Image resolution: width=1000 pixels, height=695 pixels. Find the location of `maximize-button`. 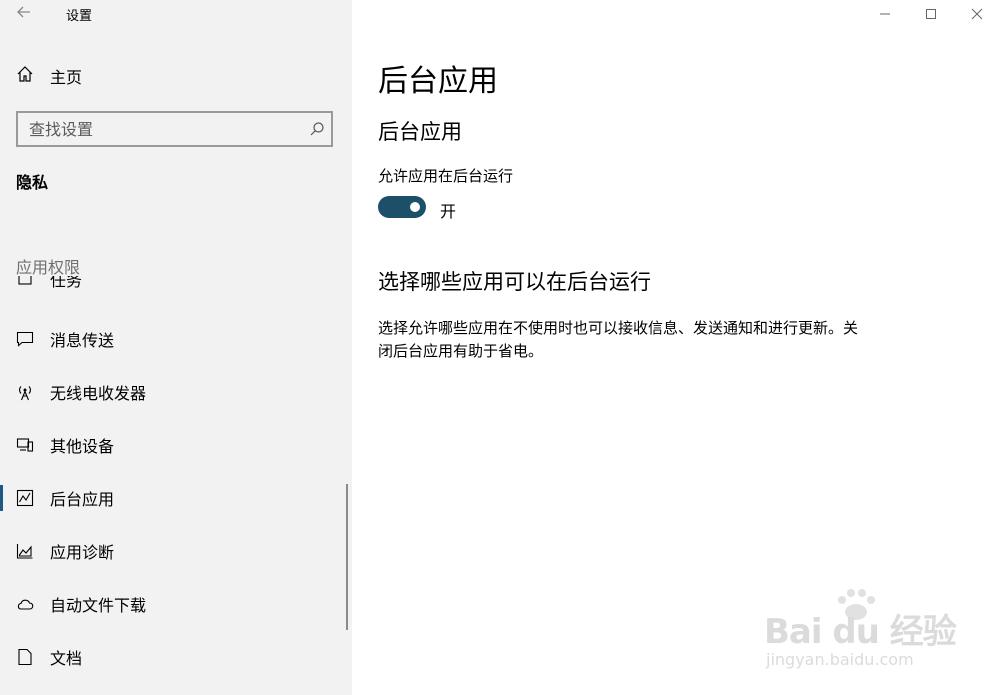

maximize-button is located at coordinates (931, 14).